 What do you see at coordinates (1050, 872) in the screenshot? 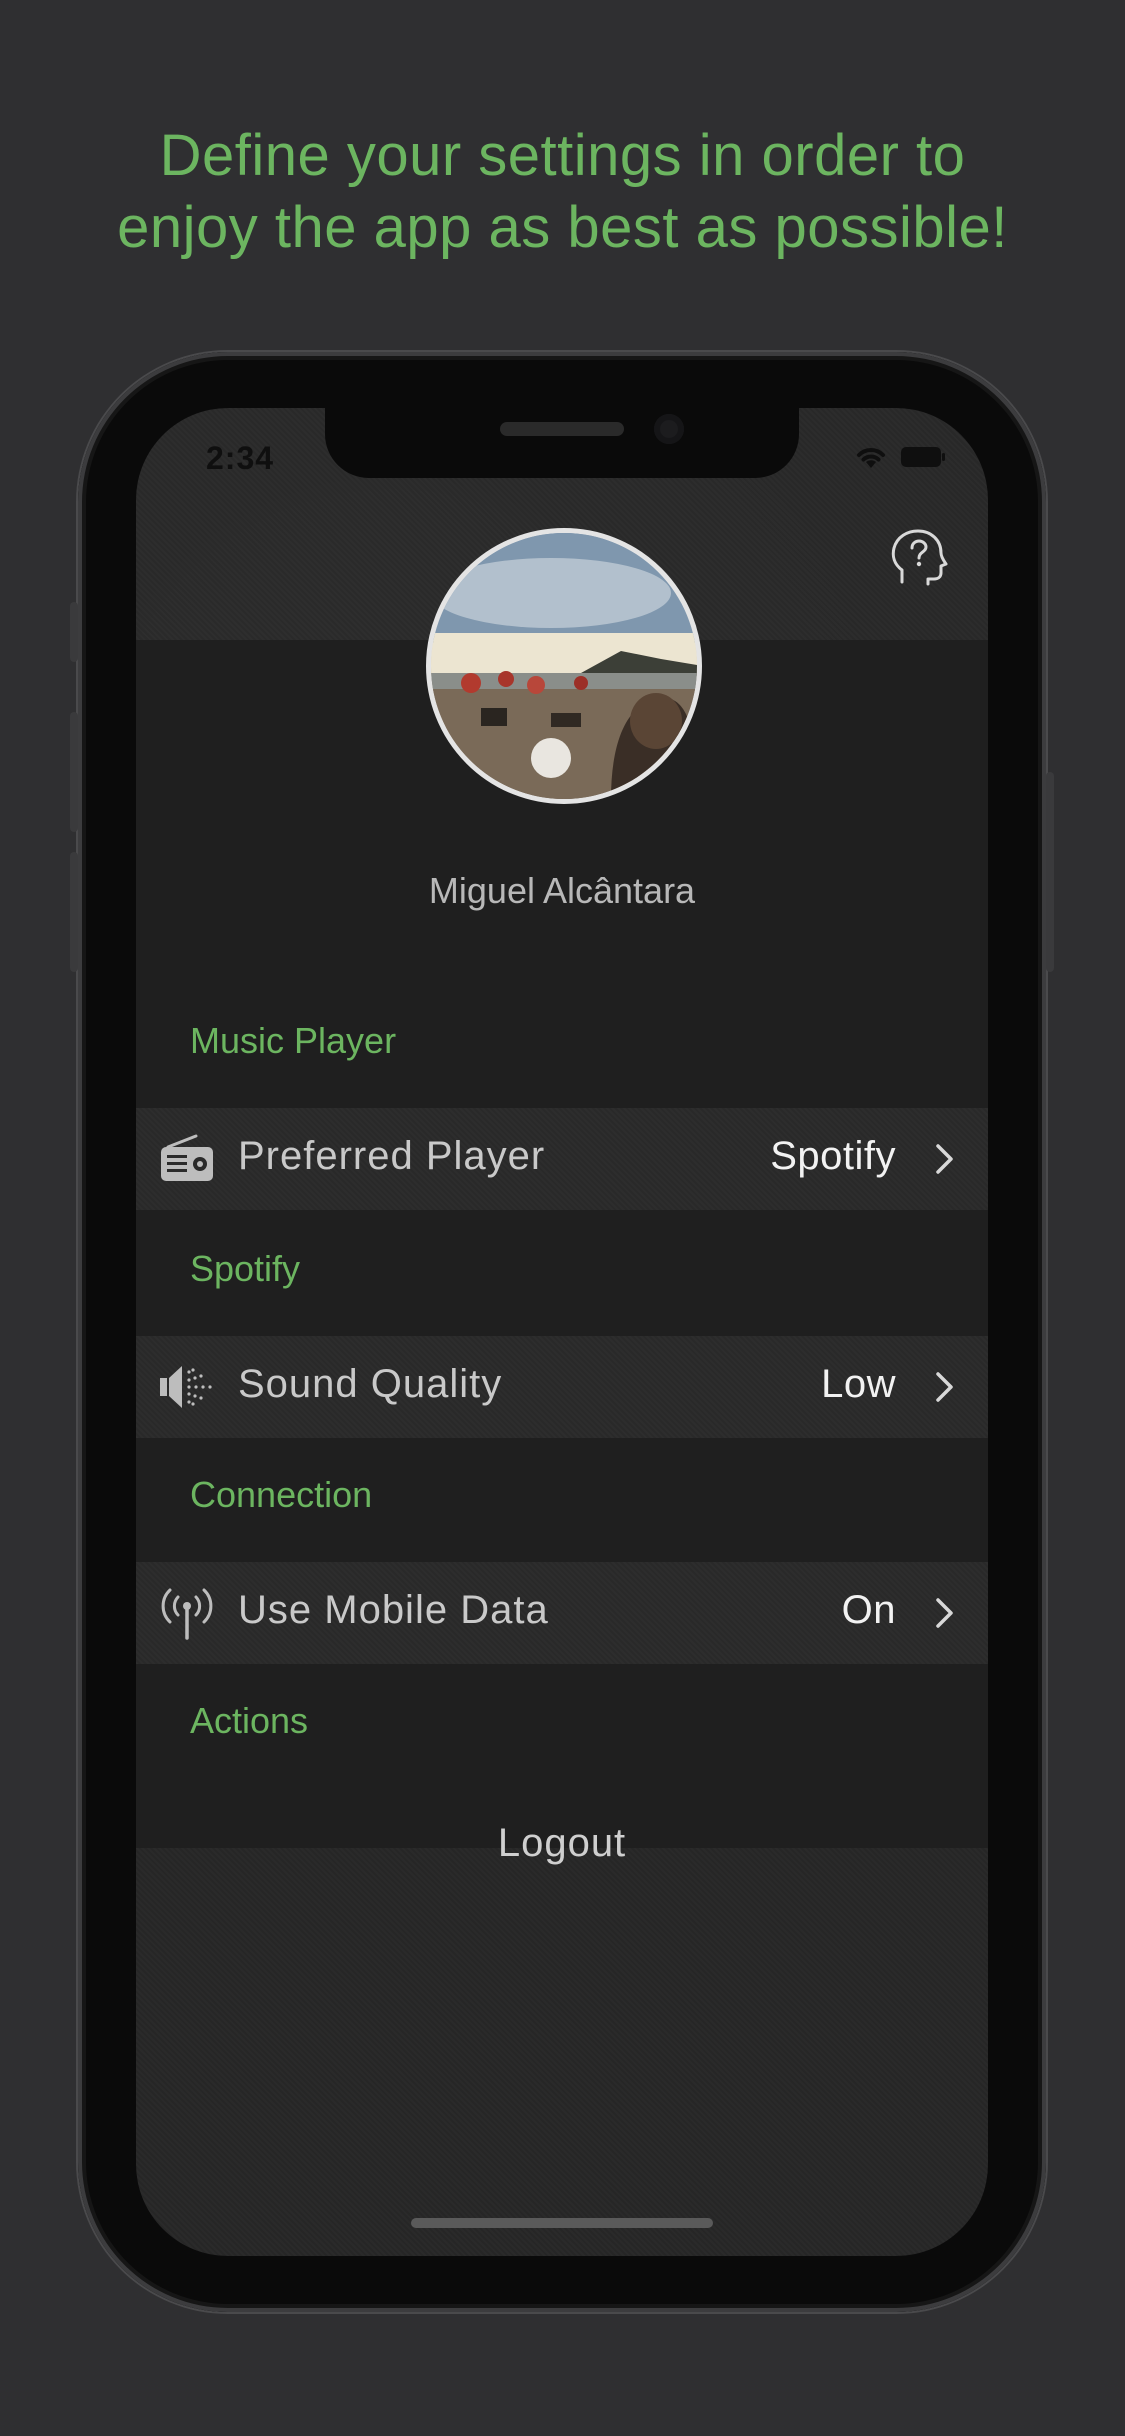
I see `side-button-power` at bounding box center [1050, 872].